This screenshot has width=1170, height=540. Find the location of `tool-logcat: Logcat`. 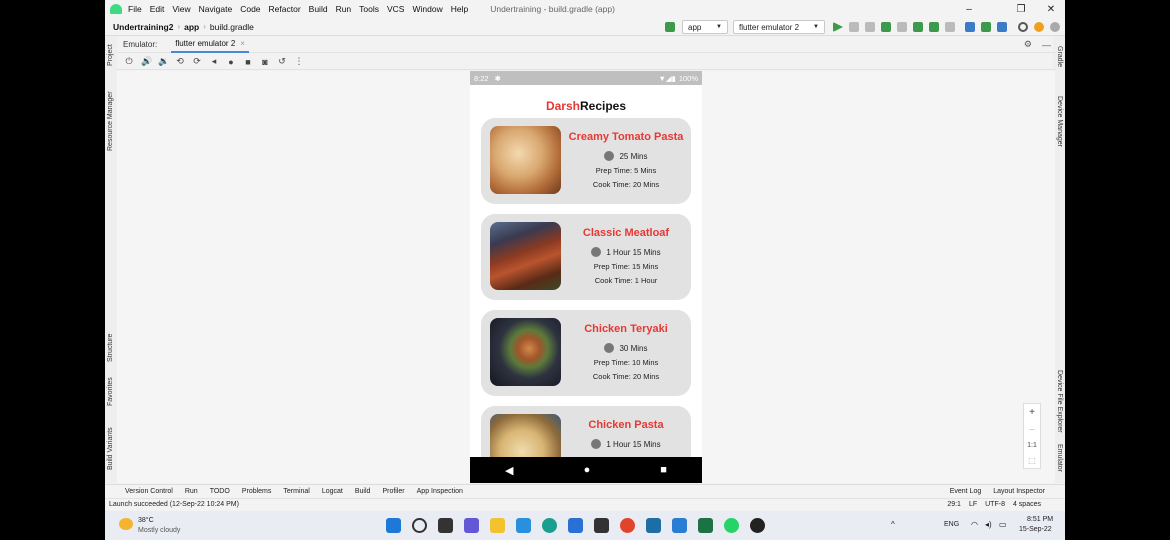

tool-logcat: Logcat is located at coordinates (332, 491).